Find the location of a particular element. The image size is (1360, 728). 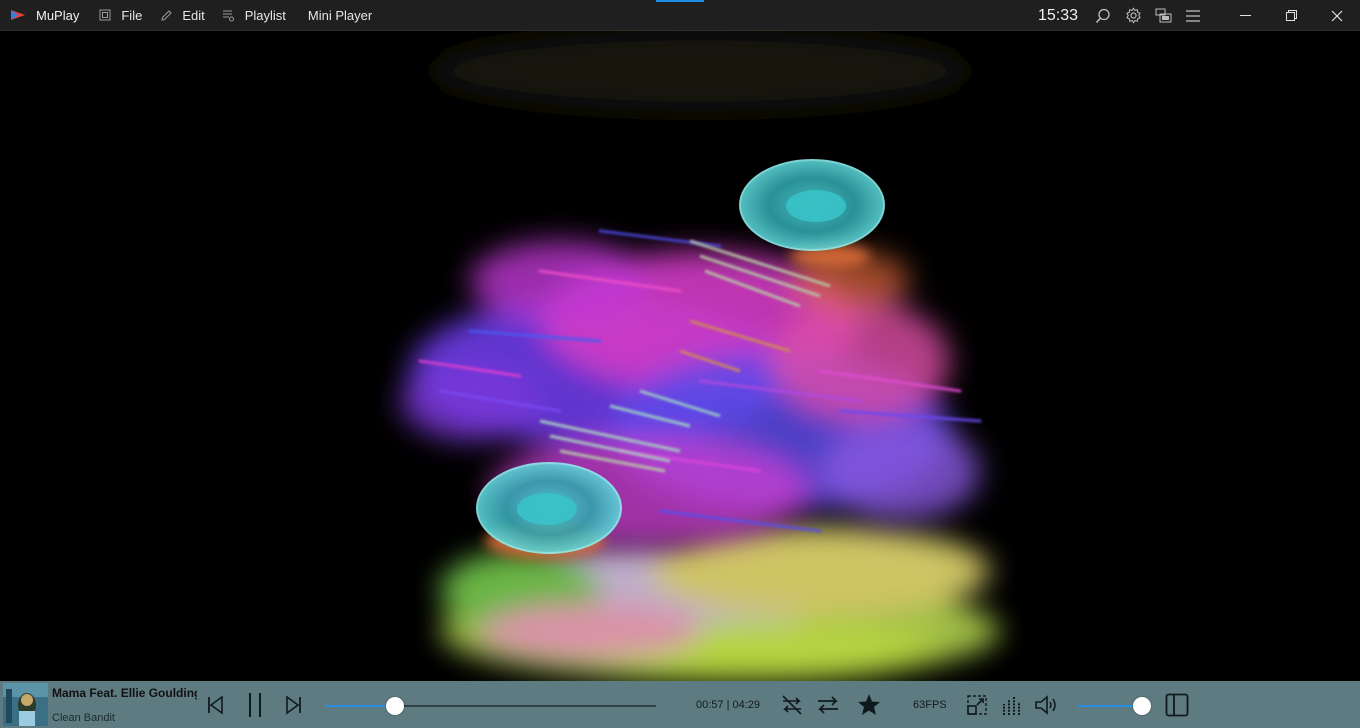

fullscreen-button is located at coordinates (977, 704).